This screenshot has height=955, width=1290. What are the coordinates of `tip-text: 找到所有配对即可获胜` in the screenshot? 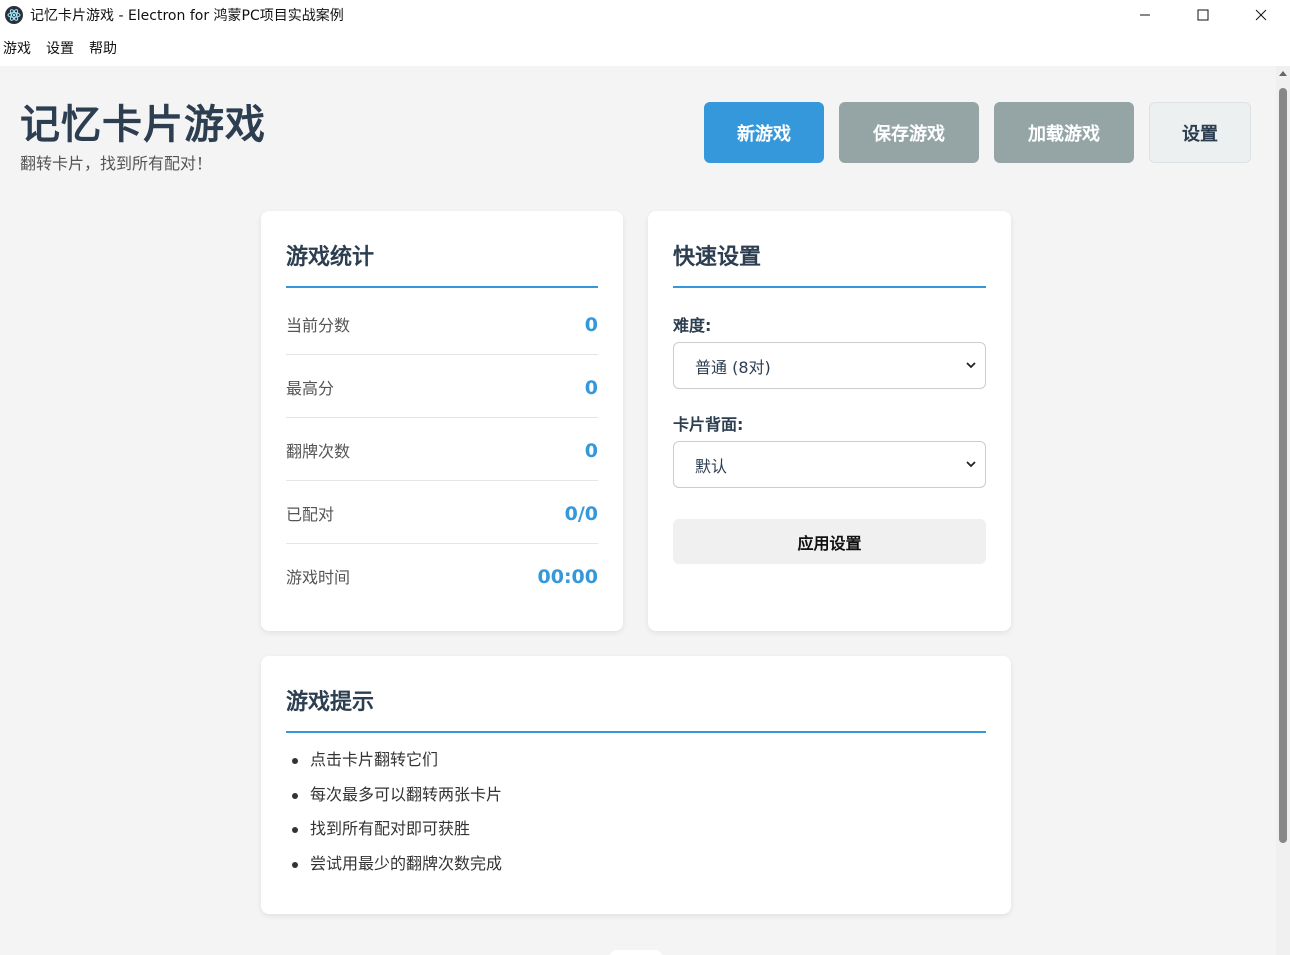 It's located at (390, 829).